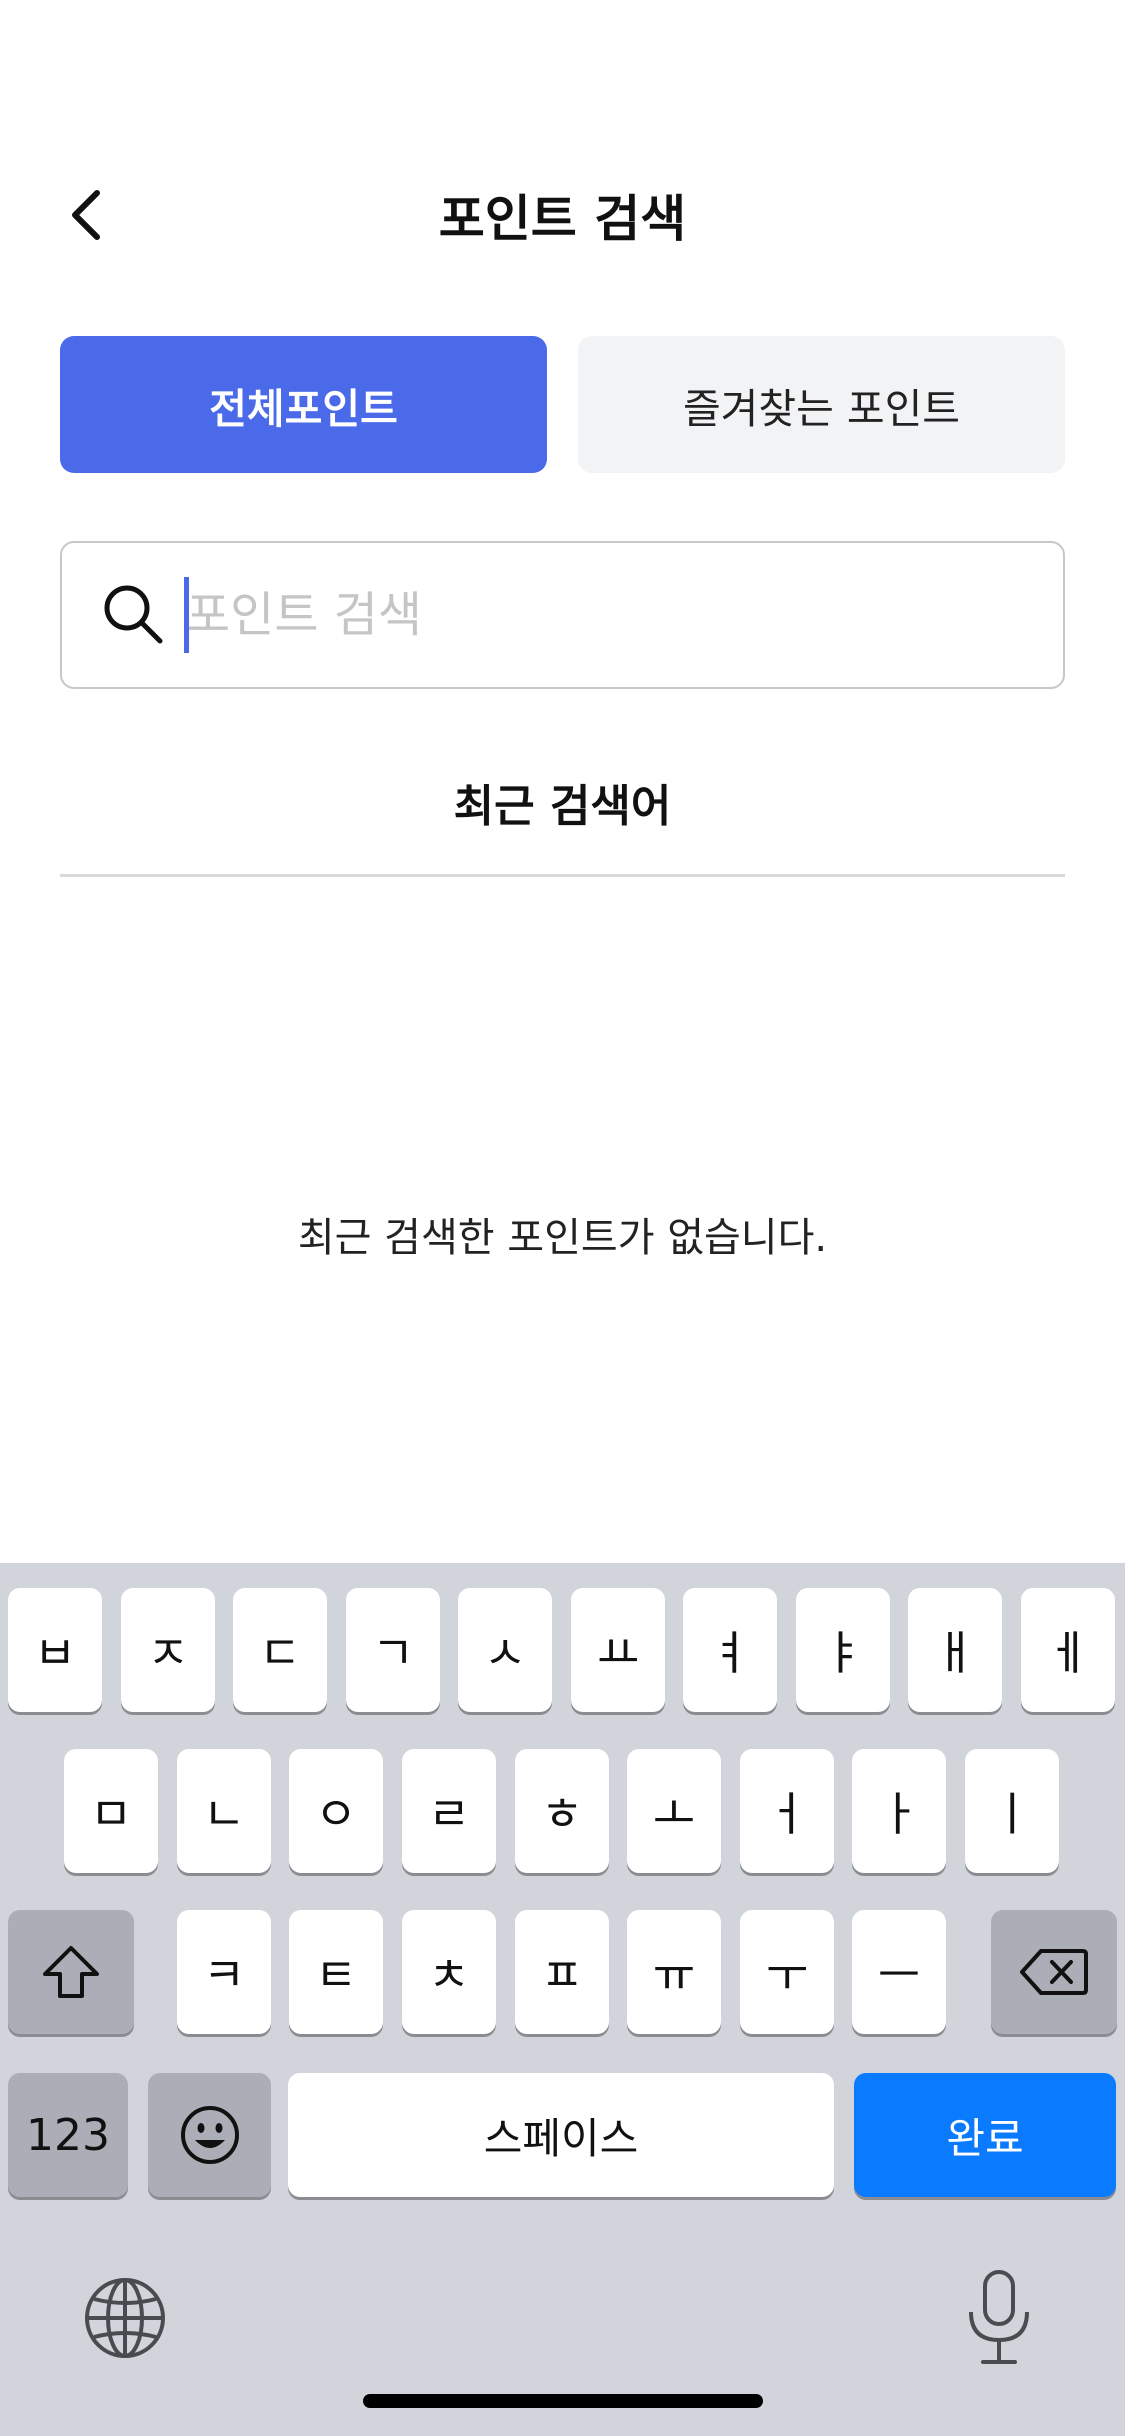  I want to click on key: ㅔ, so click(1068, 1650).